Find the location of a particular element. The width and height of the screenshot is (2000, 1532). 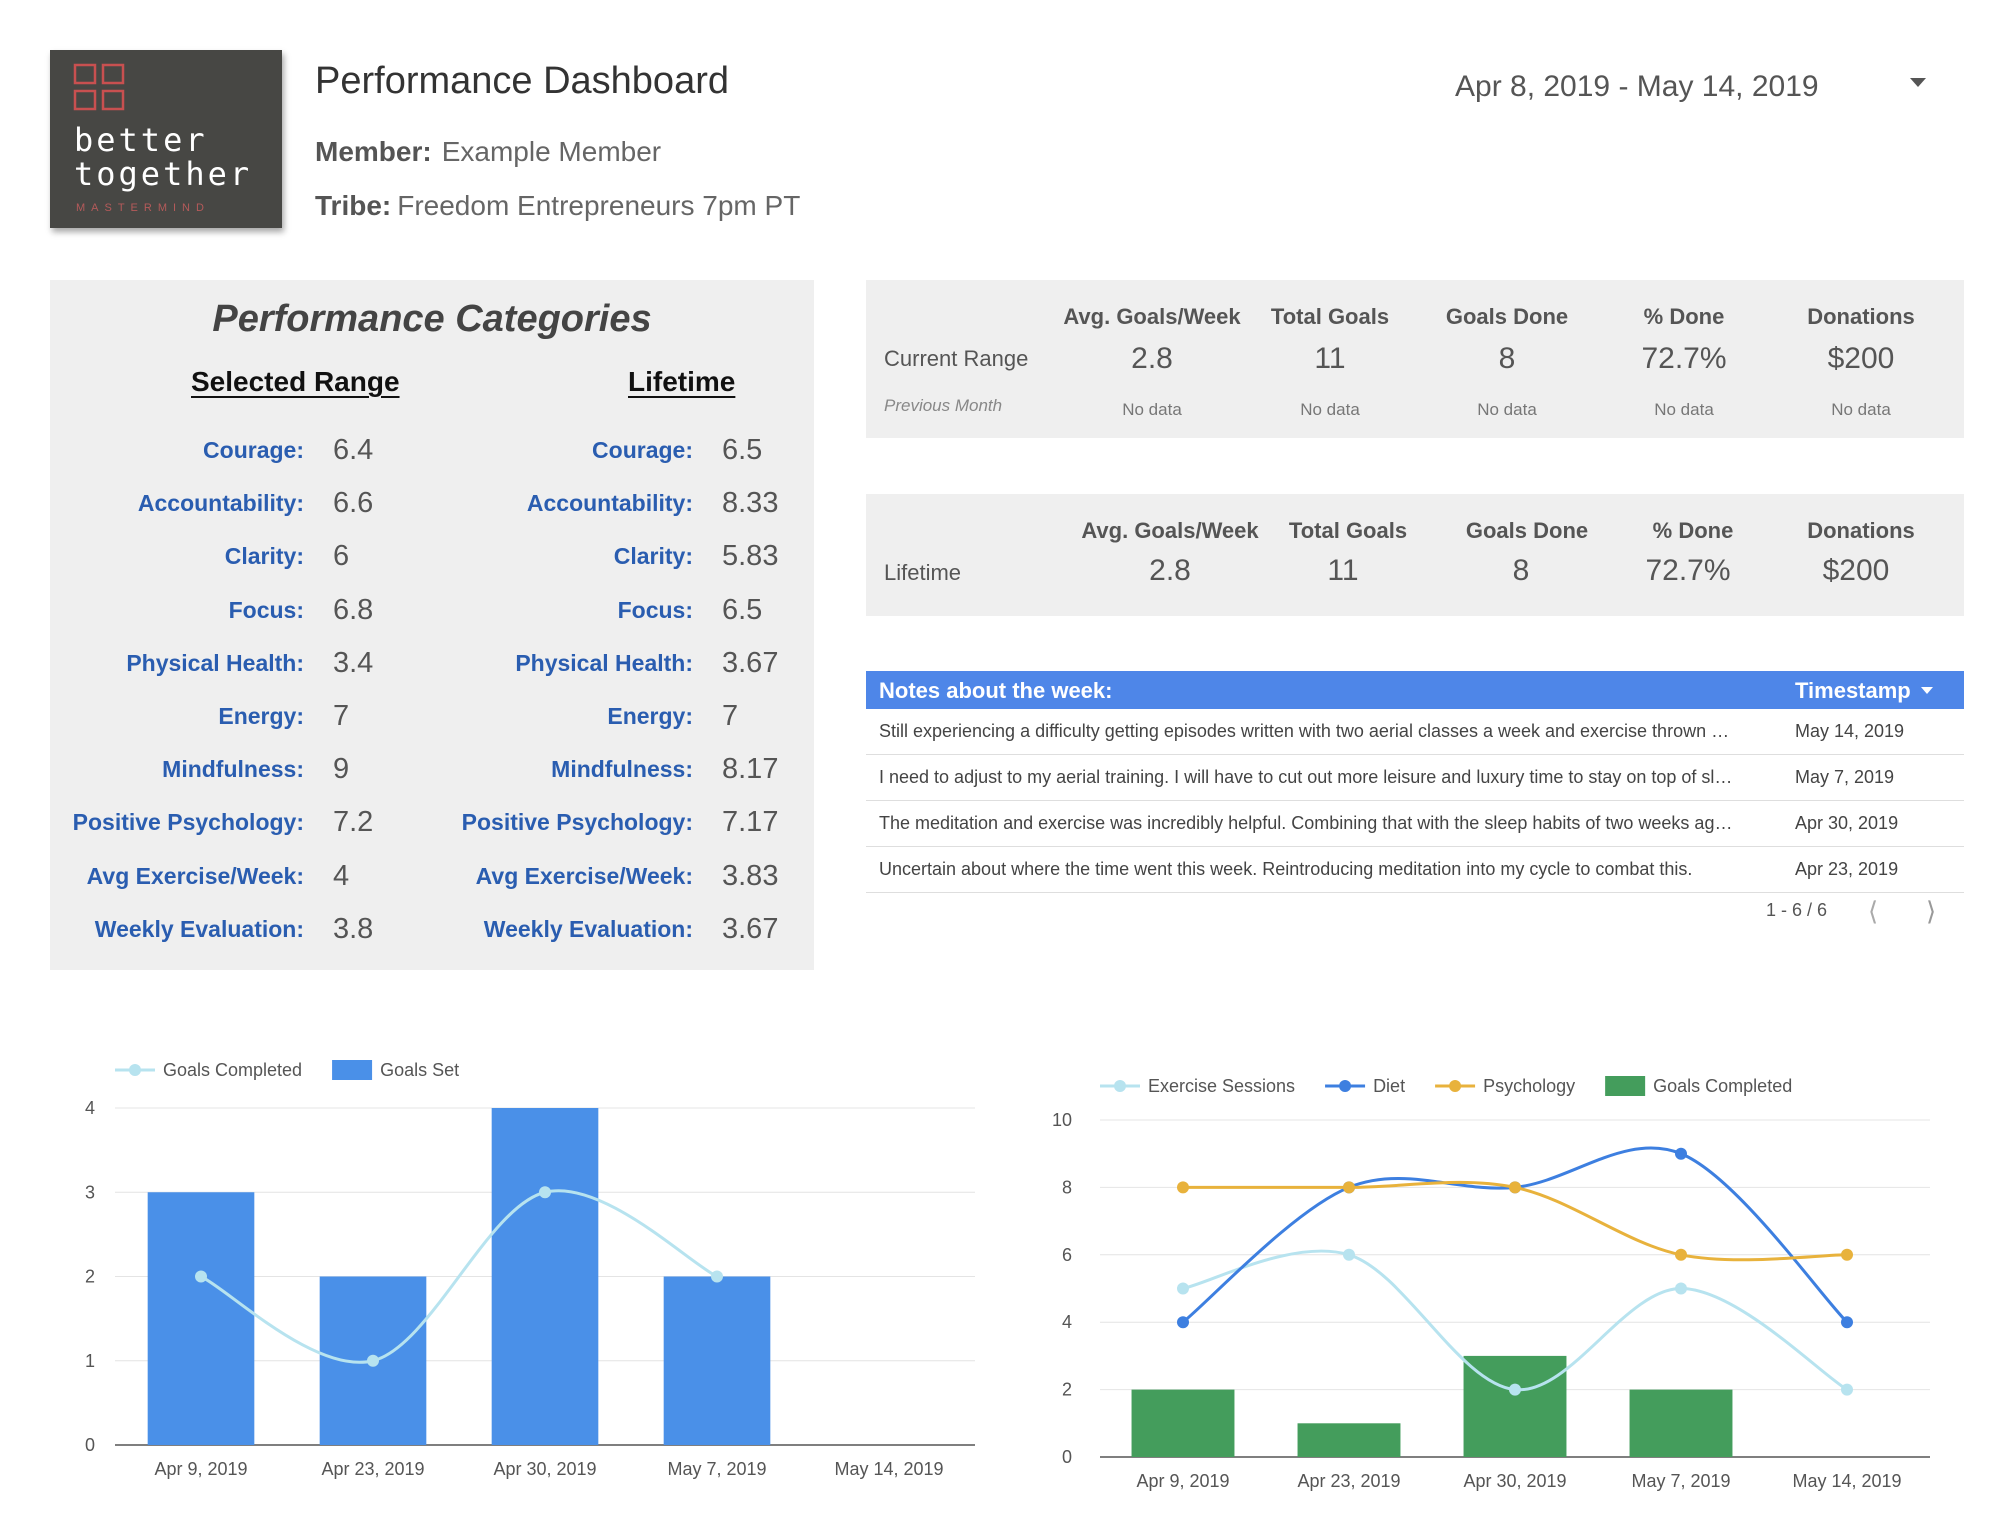

kpi-comparison-total-goals: No data is located at coordinates (1330, 409).